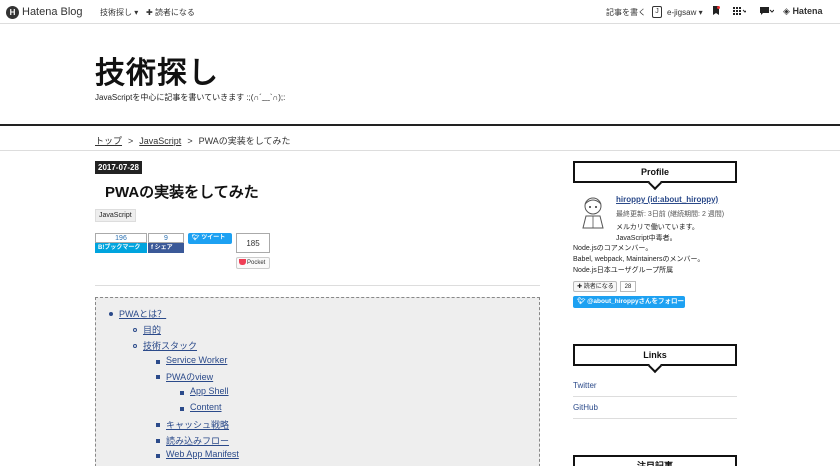 The image size is (840, 466). Describe the element at coordinates (190, 97) in the screenshot. I see `blog-description: JavaScriptを中心に記事を書いていきます :;(∩´﹏`∩);:` at that location.